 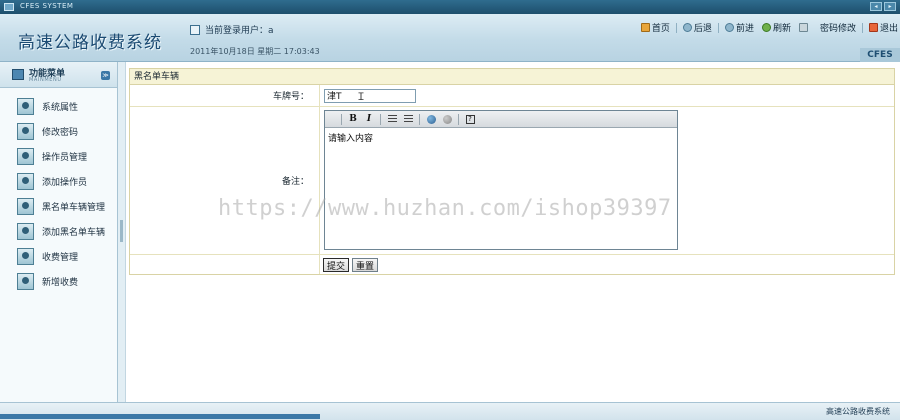 What do you see at coordinates (450, 7) in the screenshot?
I see `system-title-bar: CFES SYSTEM ◂ ▸` at bounding box center [450, 7].